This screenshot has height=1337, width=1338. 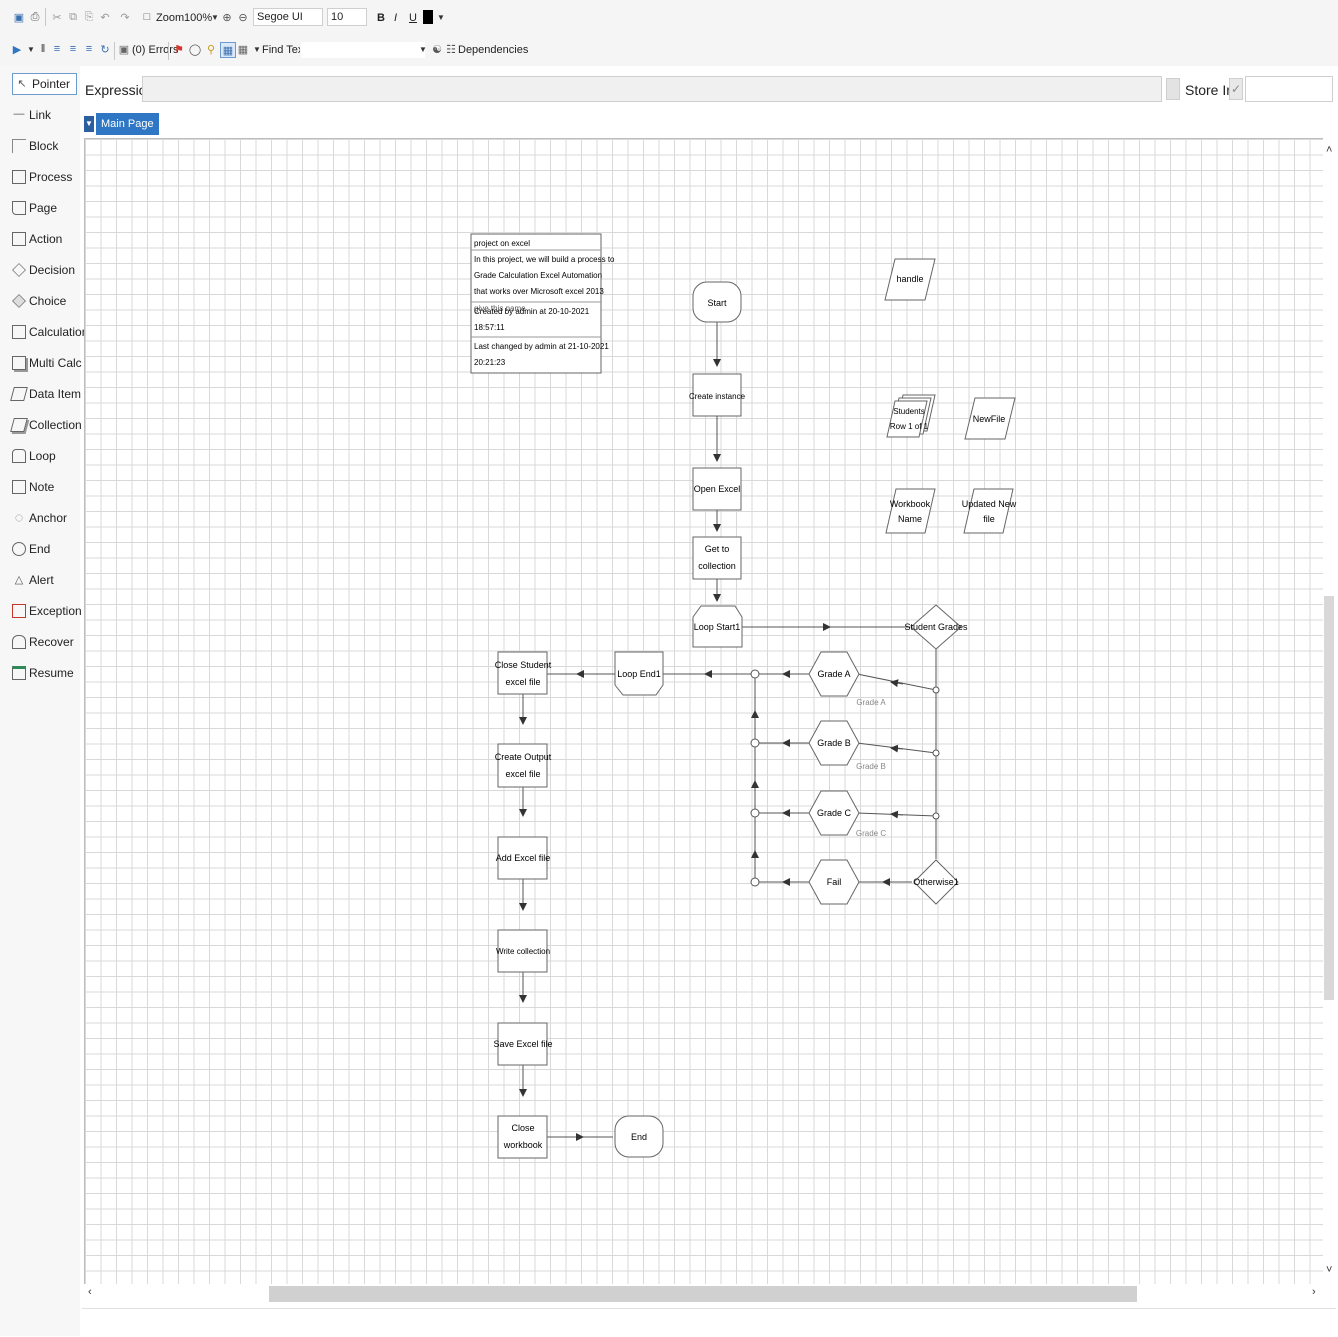 What do you see at coordinates (451, 49) in the screenshot?
I see `dependencies-icon: ☷` at bounding box center [451, 49].